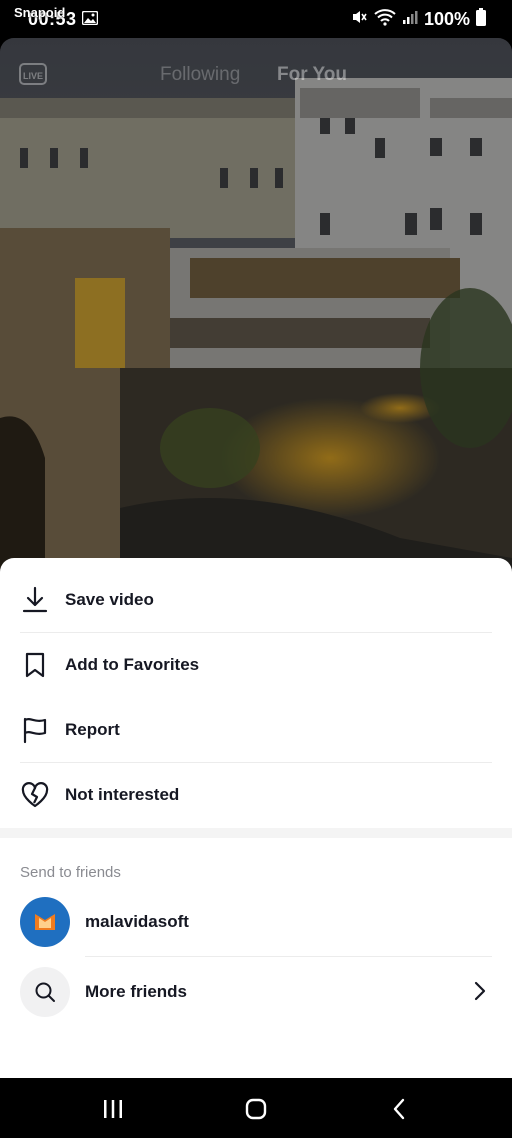 The height and width of the screenshot is (1138, 512). Describe the element at coordinates (35, 730) in the screenshot. I see `flag-icon` at that location.